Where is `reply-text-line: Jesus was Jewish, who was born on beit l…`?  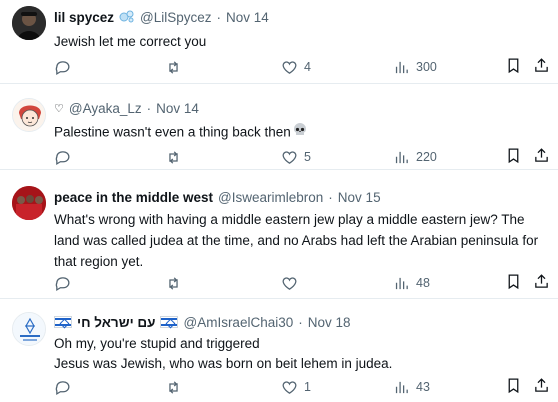 reply-text-line: Jesus was Jewish, who was born on beit l… is located at coordinates (223, 363).